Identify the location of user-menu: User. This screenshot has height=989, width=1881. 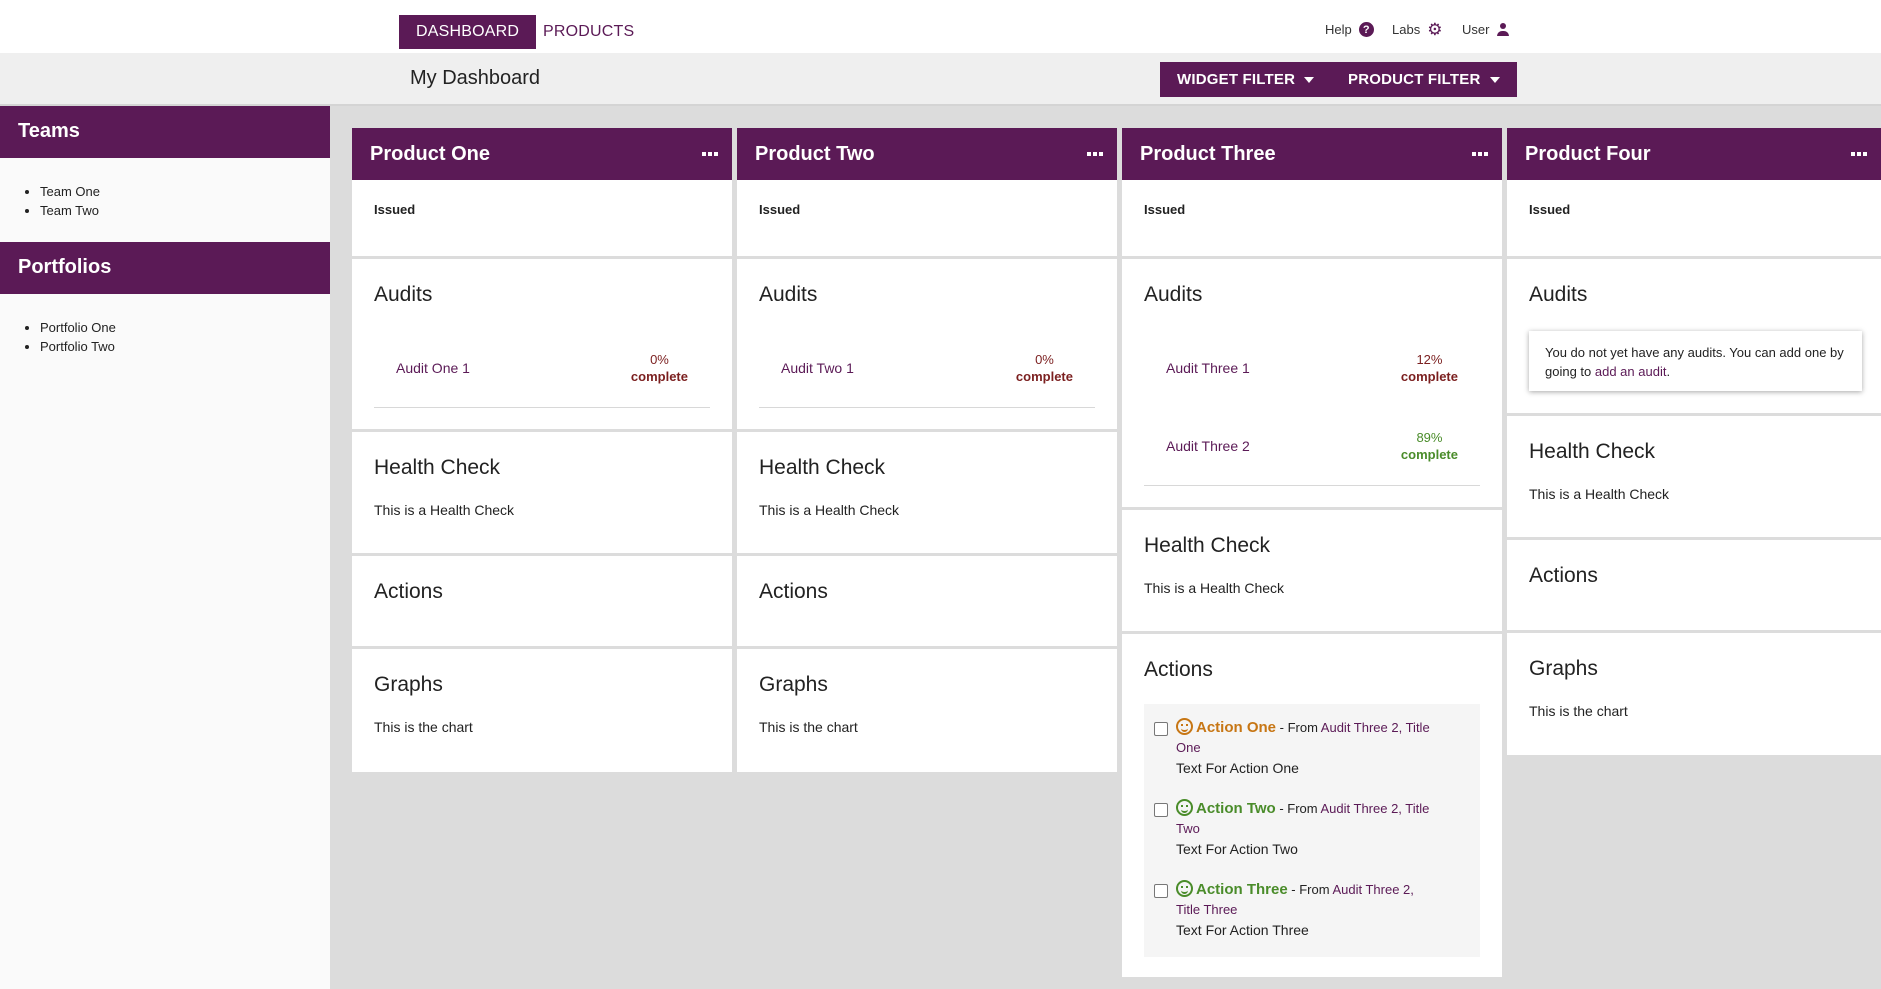
(1486, 29).